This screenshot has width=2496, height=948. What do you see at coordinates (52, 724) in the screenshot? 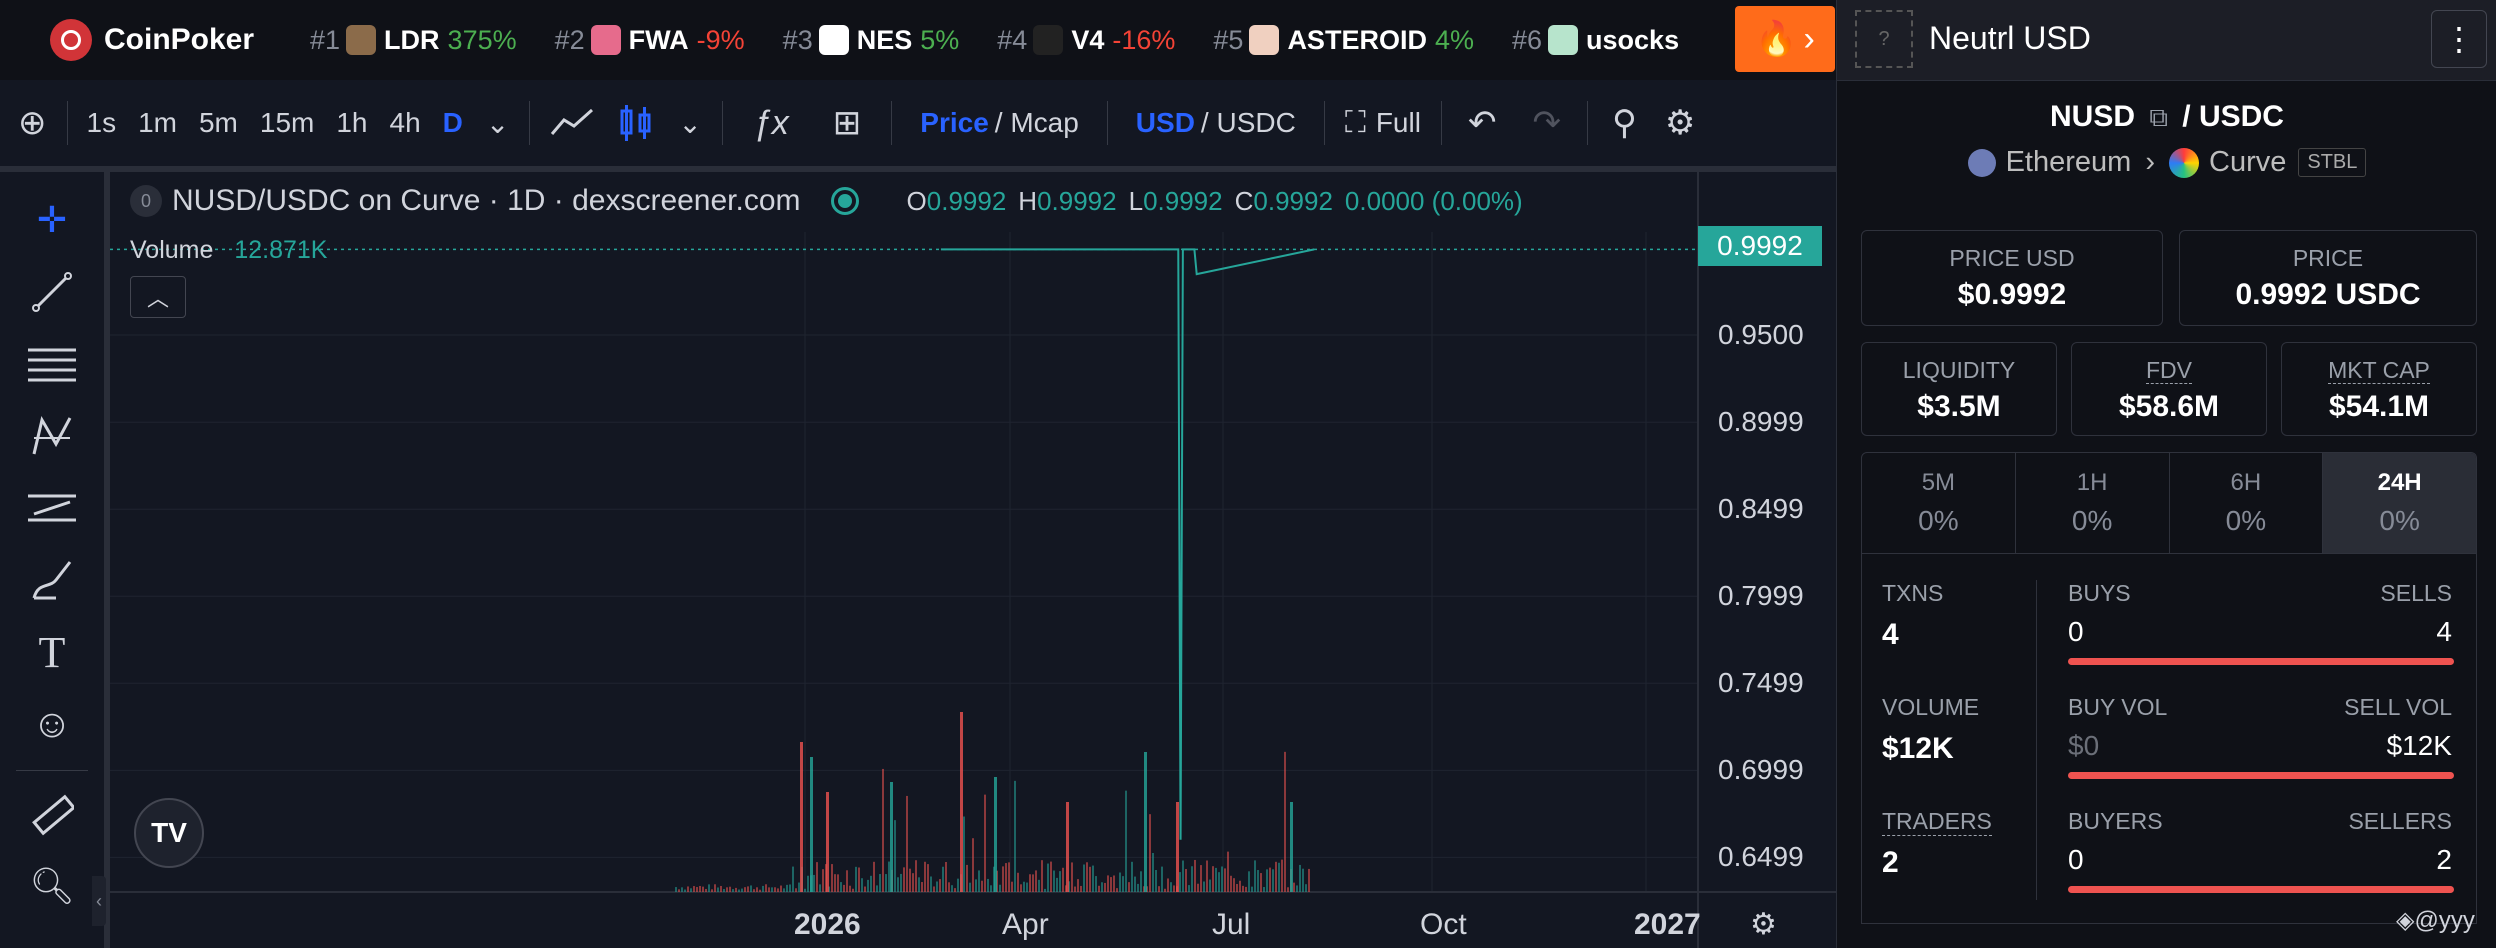
I see `emoji-tool: ☺` at bounding box center [52, 724].